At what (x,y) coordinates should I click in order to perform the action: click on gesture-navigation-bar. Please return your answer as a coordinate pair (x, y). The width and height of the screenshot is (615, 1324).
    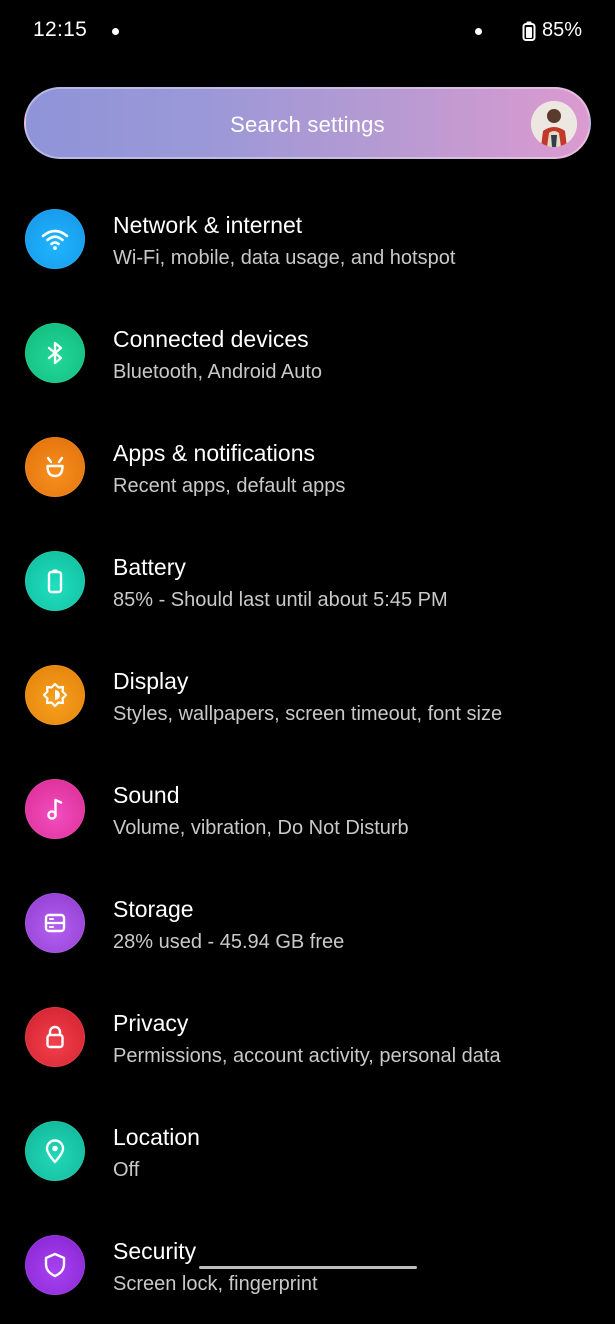
    Looking at the image, I should click on (308, 1267).